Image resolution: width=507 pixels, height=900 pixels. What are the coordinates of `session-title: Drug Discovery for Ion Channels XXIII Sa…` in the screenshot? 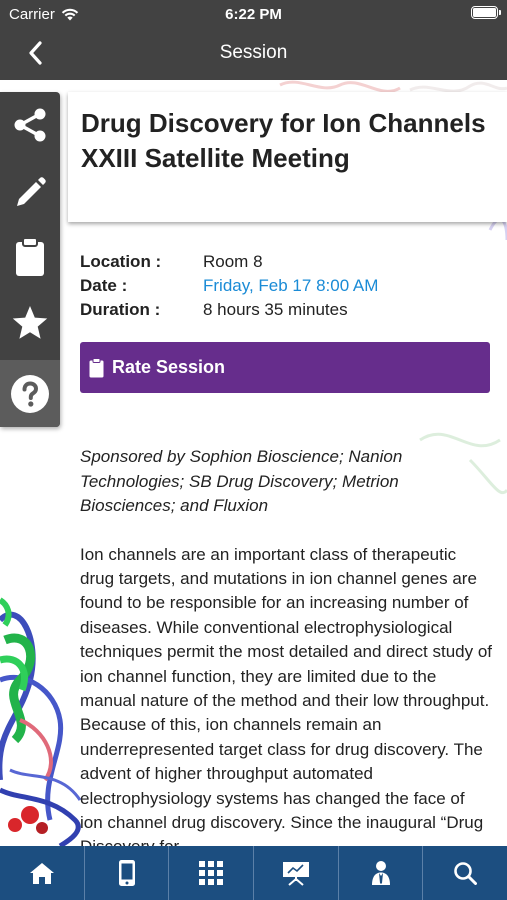 It's located at (283, 140).